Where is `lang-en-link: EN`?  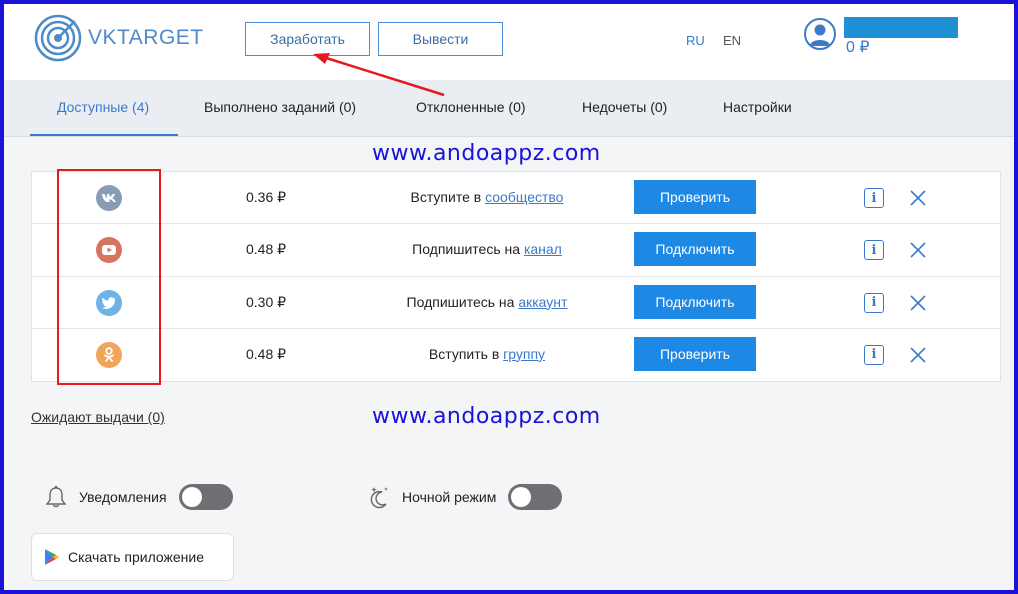
lang-en-link: EN is located at coordinates (732, 40).